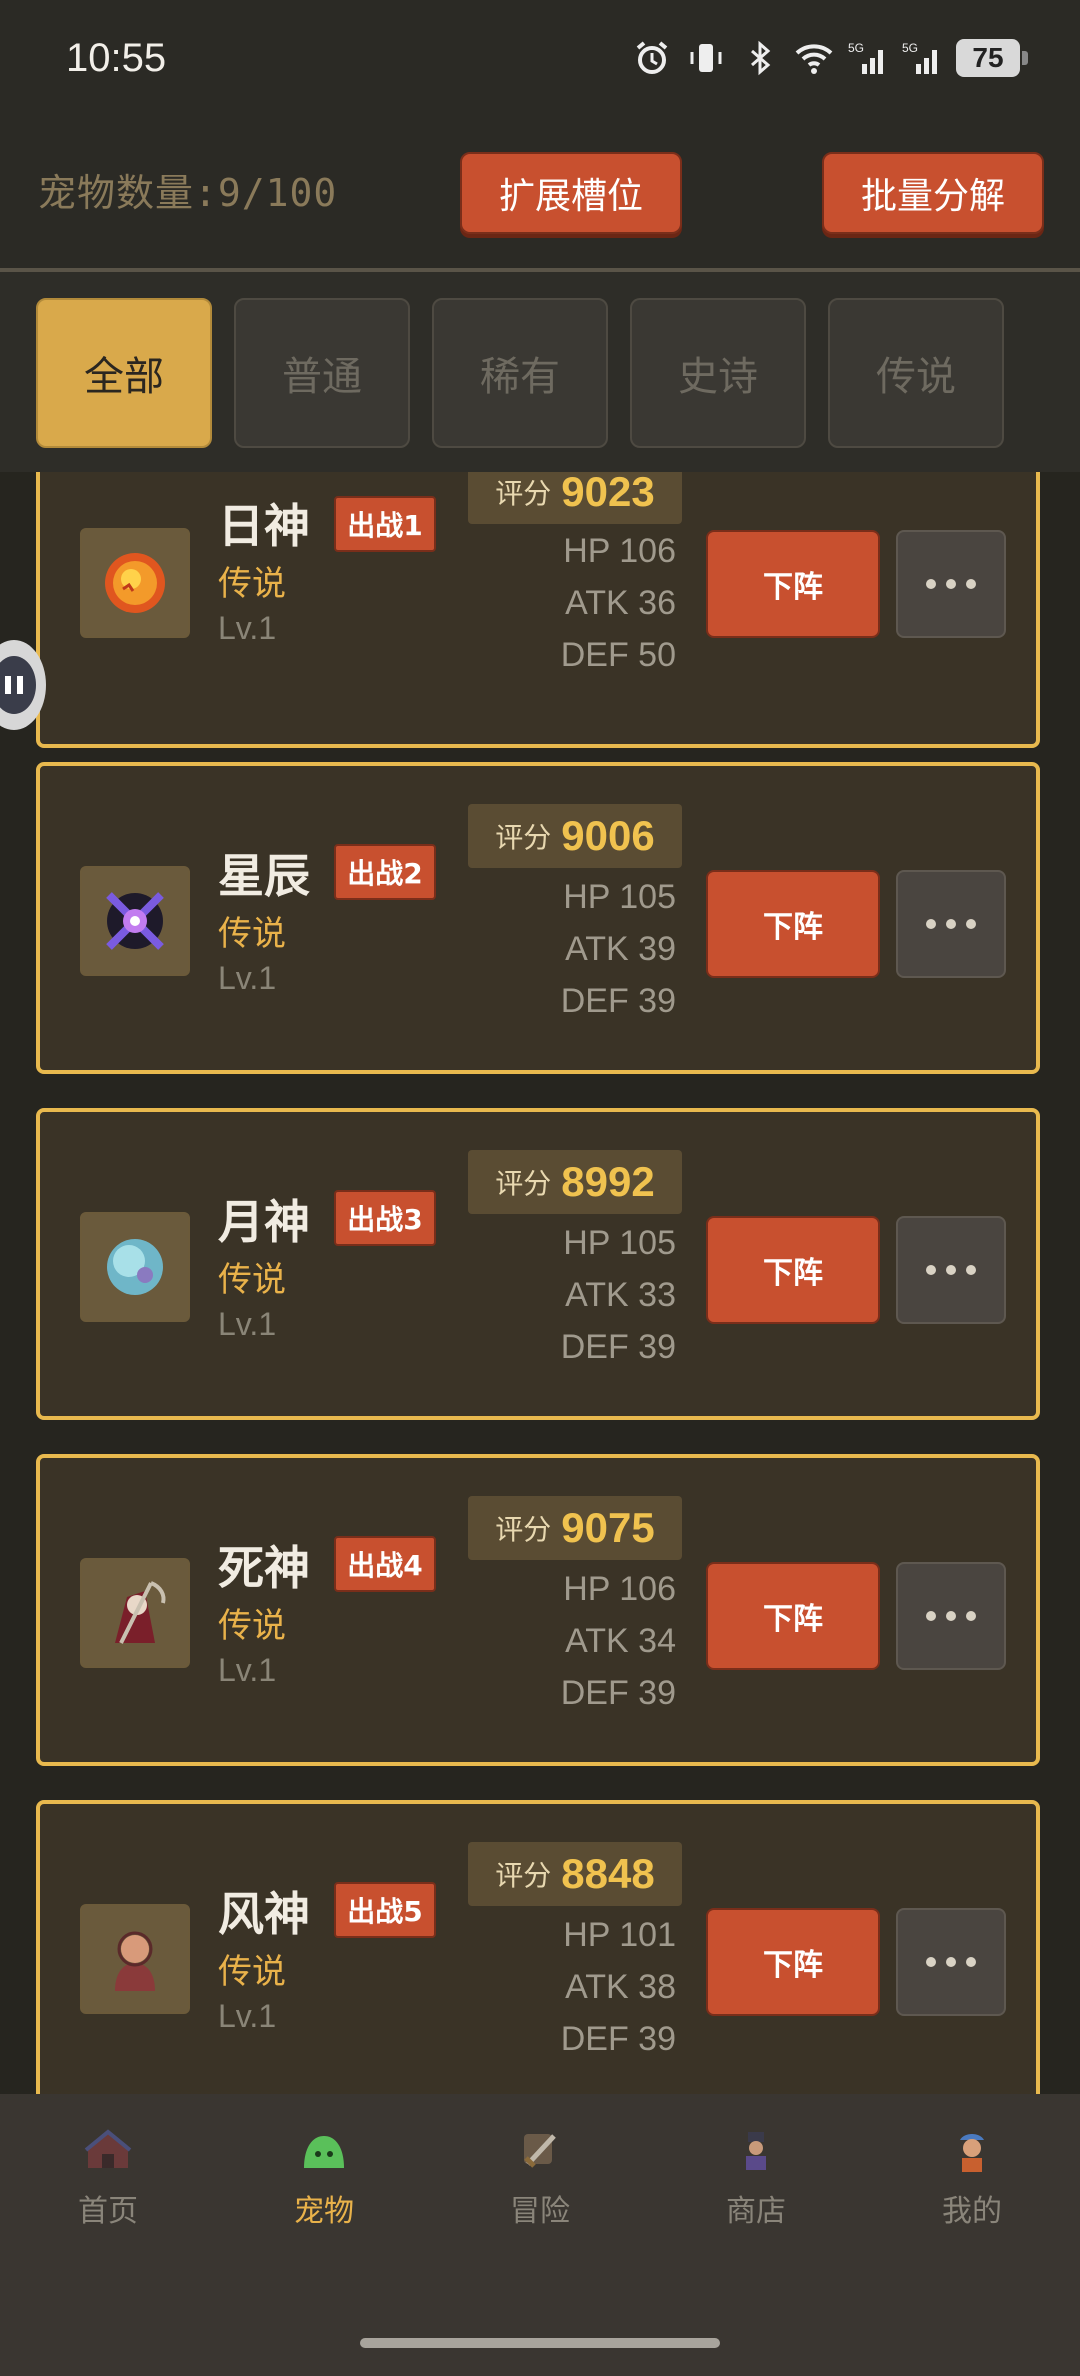  What do you see at coordinates (916, 373) in the screenshot?
I see `filter-legendary: 传说` at bounding box center [916, 373].